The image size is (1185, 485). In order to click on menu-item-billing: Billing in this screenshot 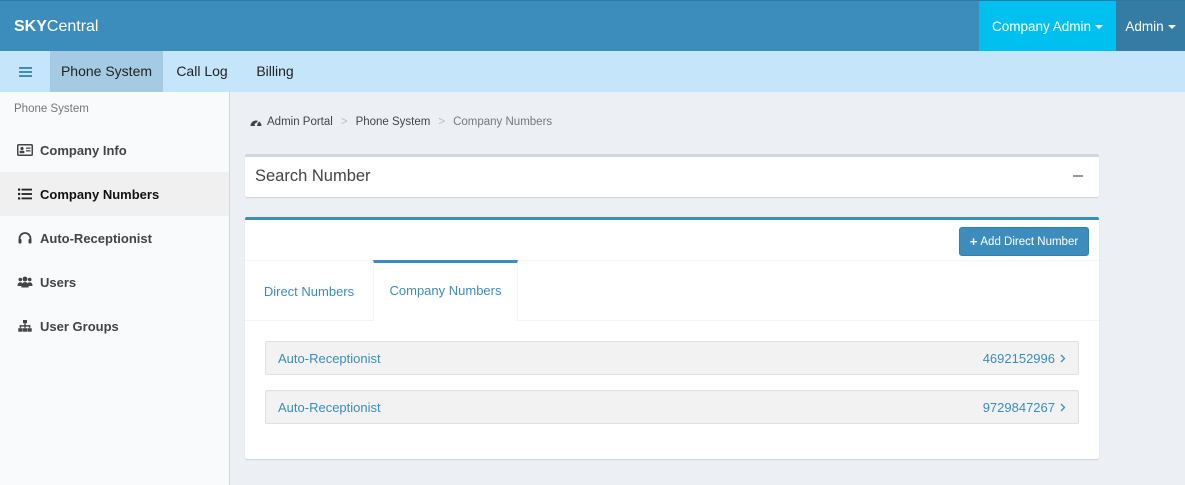, I will do `click(275, 71)`.